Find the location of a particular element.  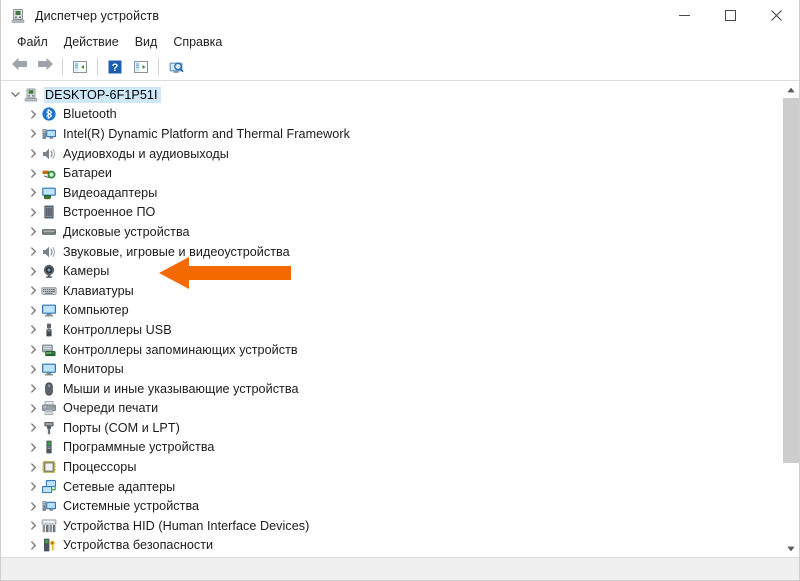

scrollbar-up-arrow is located at coordinates (791, 89).